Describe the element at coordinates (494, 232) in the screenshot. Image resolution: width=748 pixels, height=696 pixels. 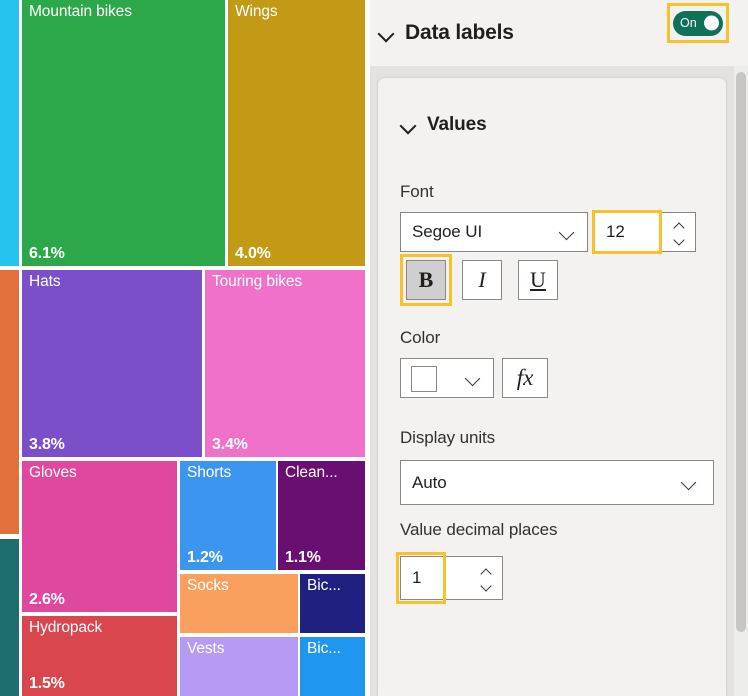
I see `font-family-dropdown: Segoe UI` at that location.